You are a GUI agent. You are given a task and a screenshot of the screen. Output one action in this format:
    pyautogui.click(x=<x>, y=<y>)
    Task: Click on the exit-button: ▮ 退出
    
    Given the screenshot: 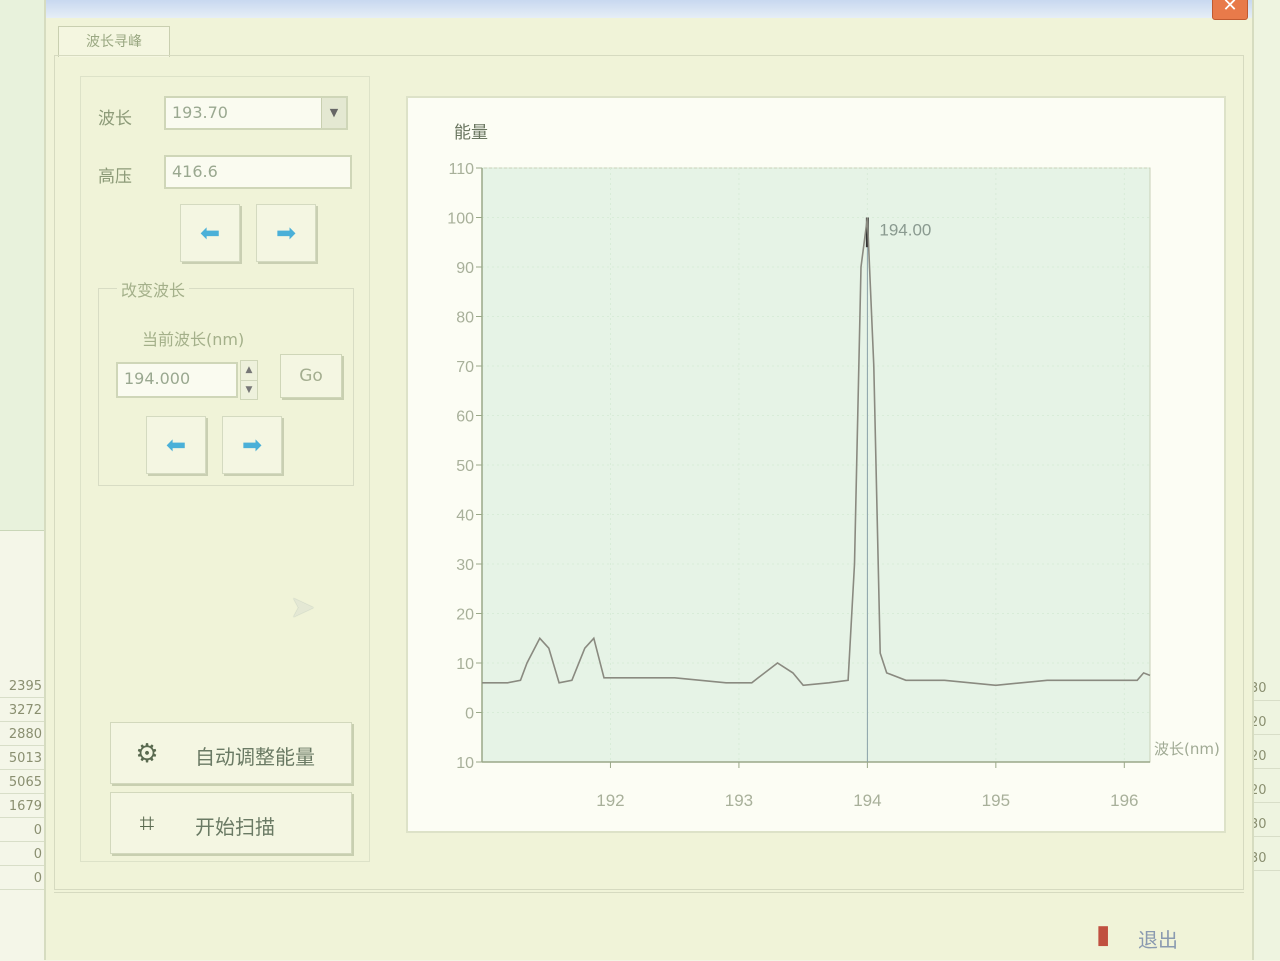 What is the action you would take?
    pyautogui.click(x=1146, y=939)
    